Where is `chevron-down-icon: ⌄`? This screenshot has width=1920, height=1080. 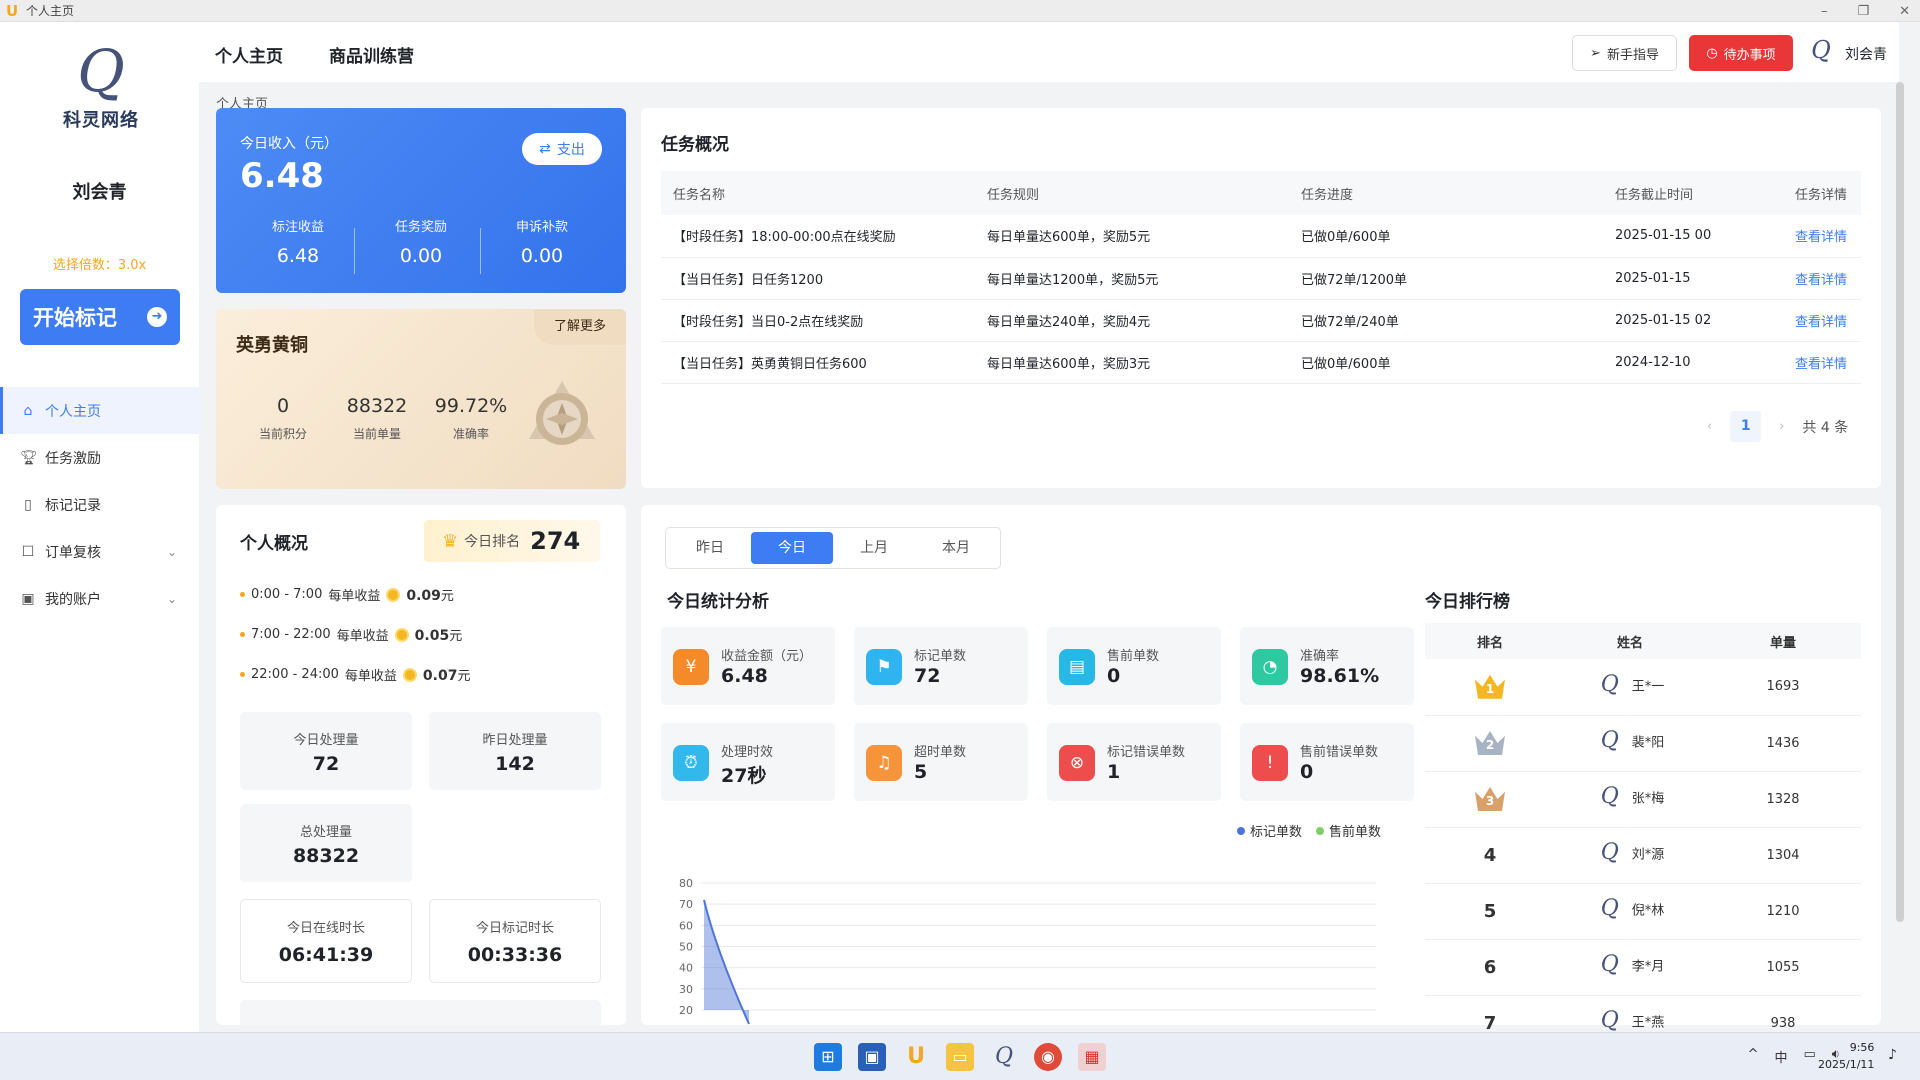
chevron-down-icon: ⌄ is located at coordinates (171, 598).